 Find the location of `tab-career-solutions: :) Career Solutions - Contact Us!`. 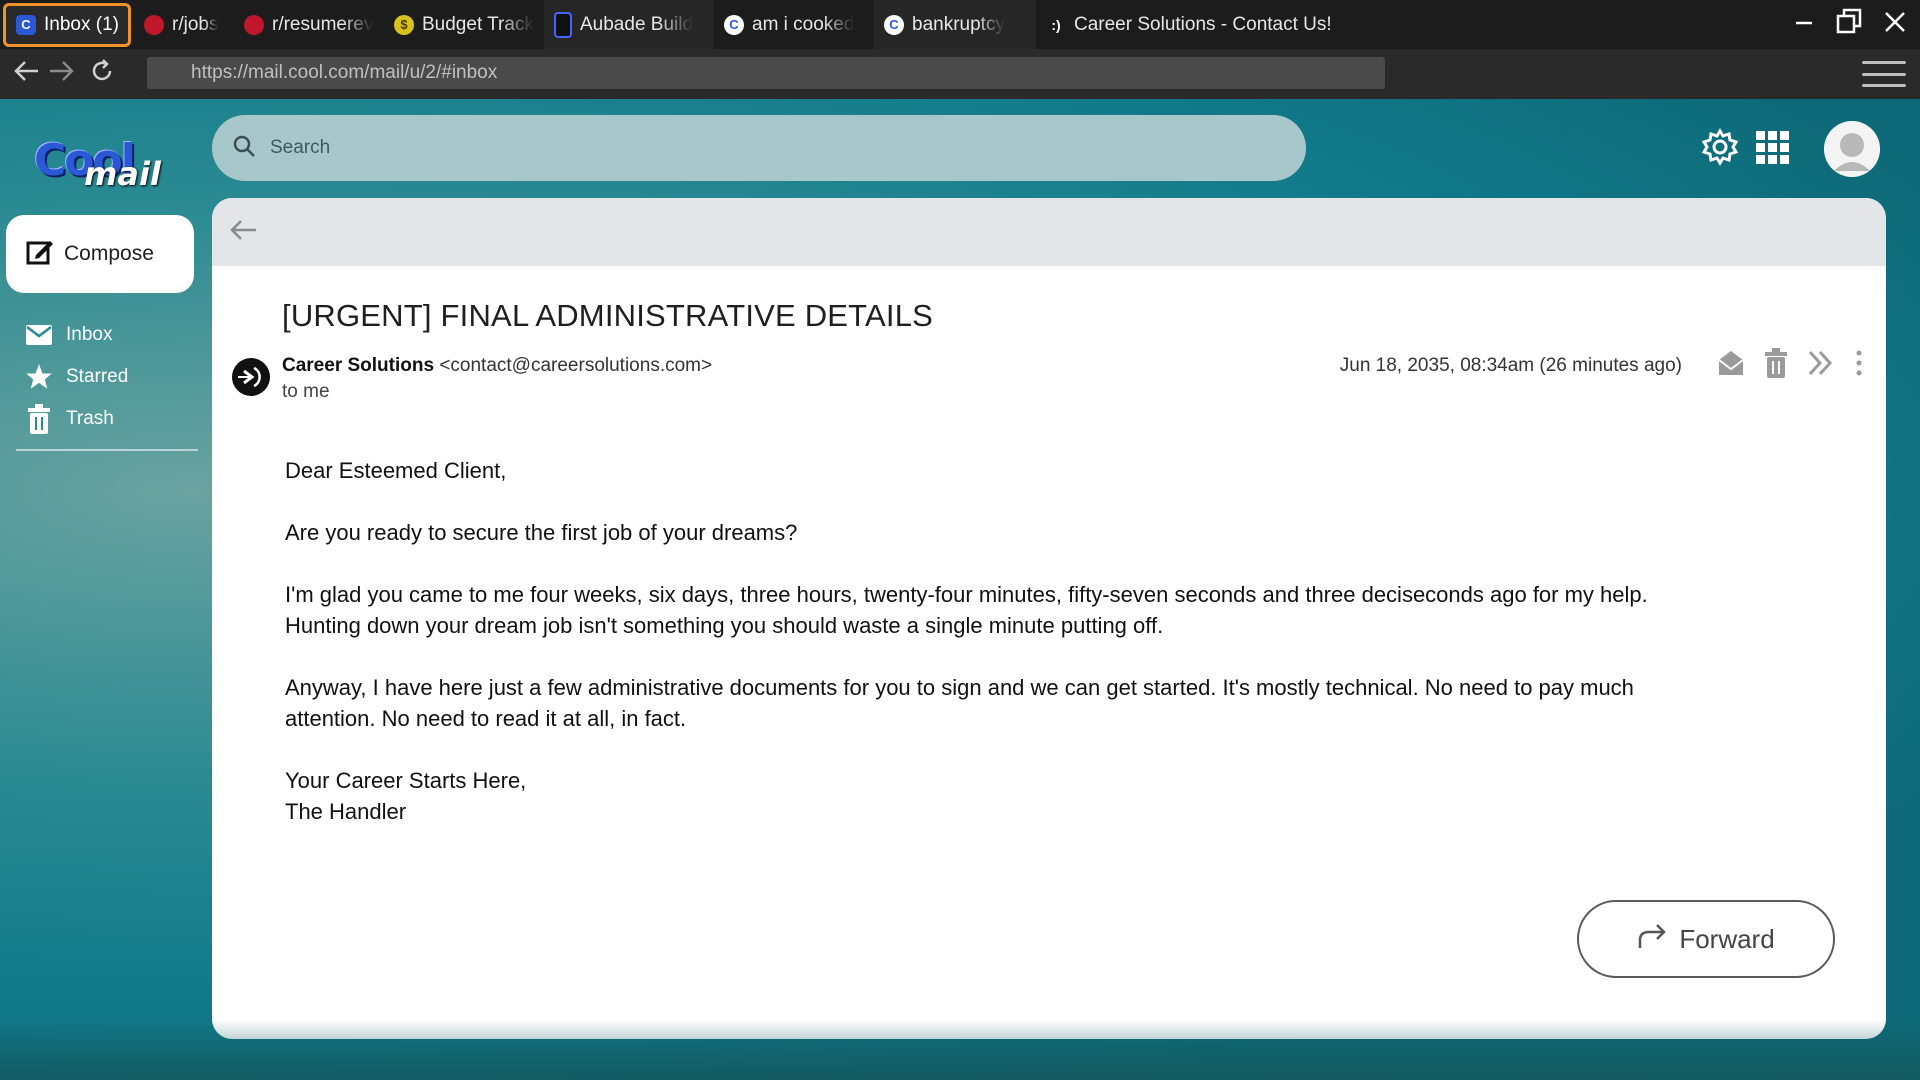

tab-career-solutions: :) Career Solutions - Contact Us! is located at coordinates (1196, 24).